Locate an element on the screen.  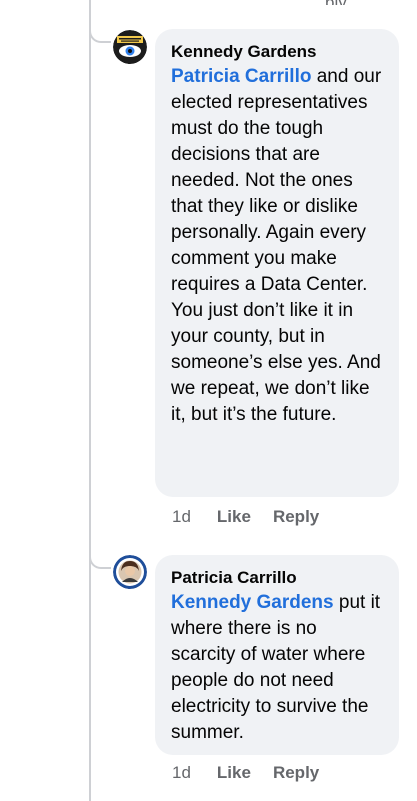
previous-comment-reply-link: ply is located at coordinates (339, 2).